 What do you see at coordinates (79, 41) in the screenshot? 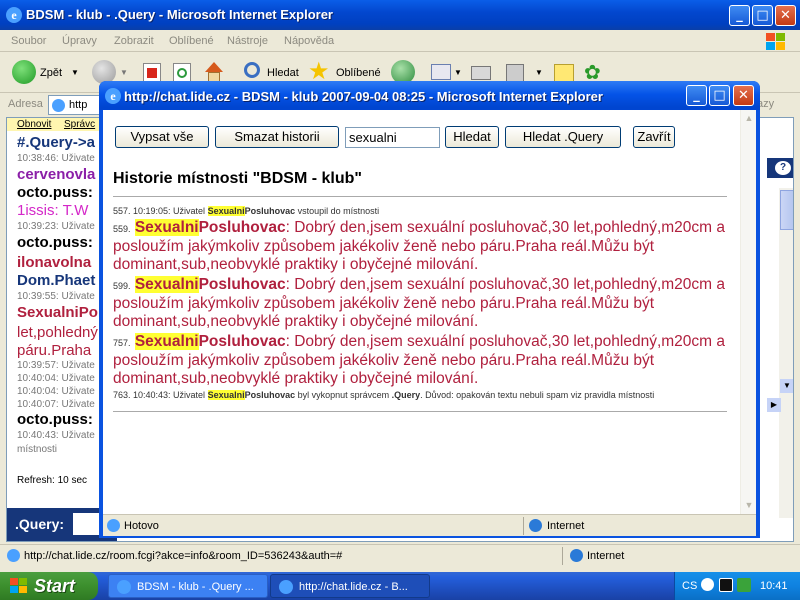
I see `menu-edit: Úpravy` at bounding box center [79, 41].